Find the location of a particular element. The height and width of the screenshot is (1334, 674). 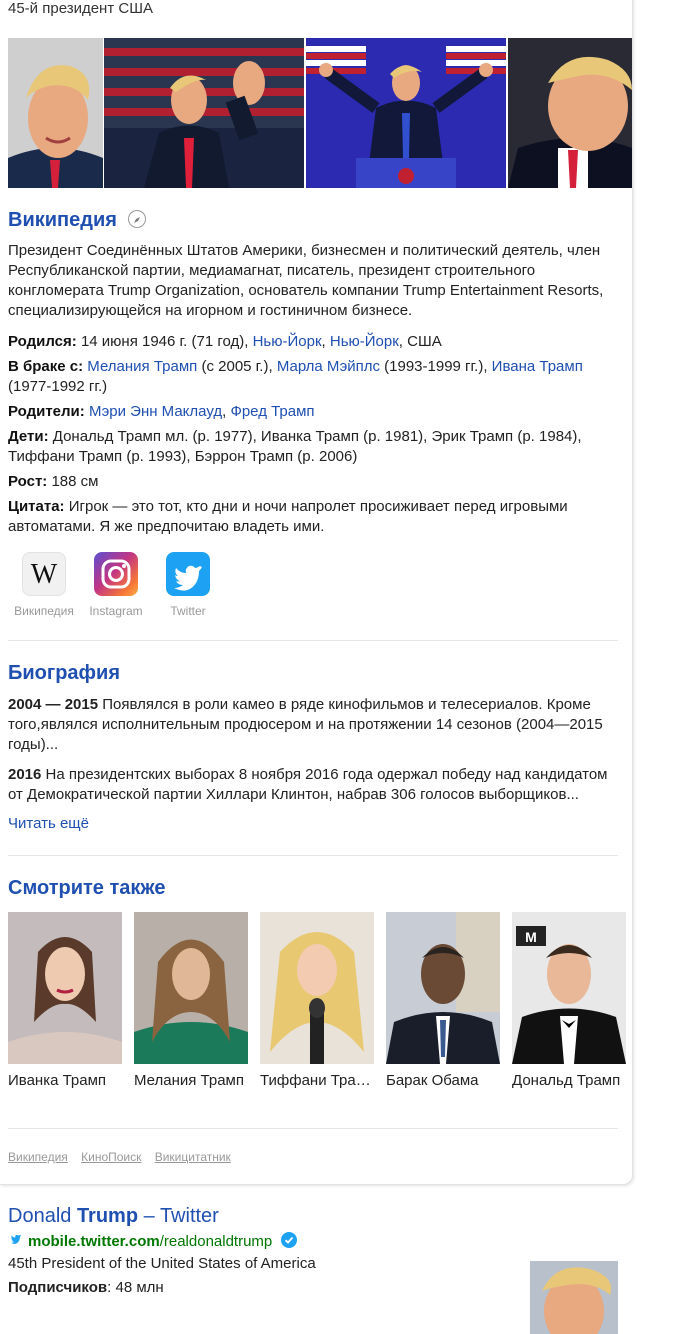

born-country: , США is located at coordinates (420, 341).